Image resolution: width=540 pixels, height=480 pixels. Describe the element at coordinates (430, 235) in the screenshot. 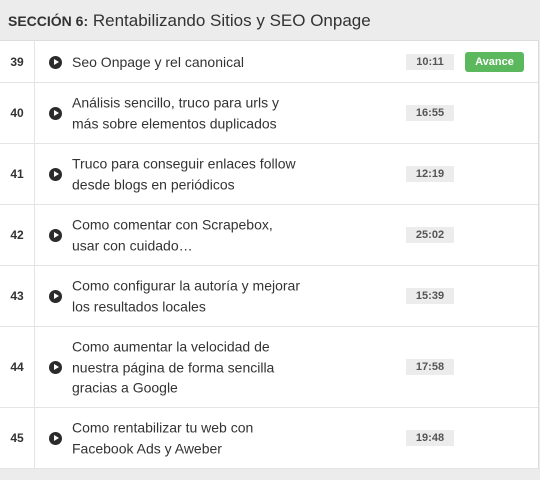

I see `lesson-duration: 25:02` at that location.